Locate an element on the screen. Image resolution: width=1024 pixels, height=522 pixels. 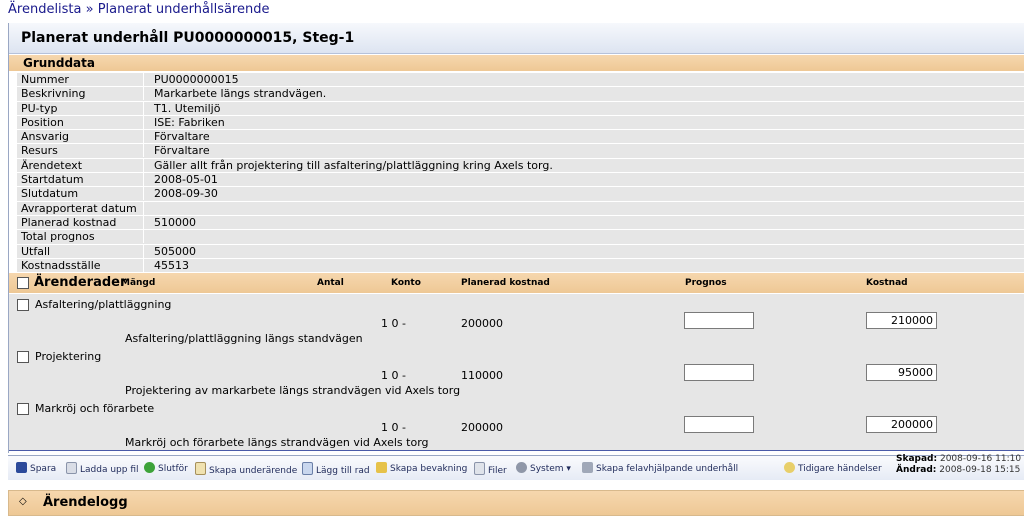
save-button: Spara is located at coordinates (36, 468).